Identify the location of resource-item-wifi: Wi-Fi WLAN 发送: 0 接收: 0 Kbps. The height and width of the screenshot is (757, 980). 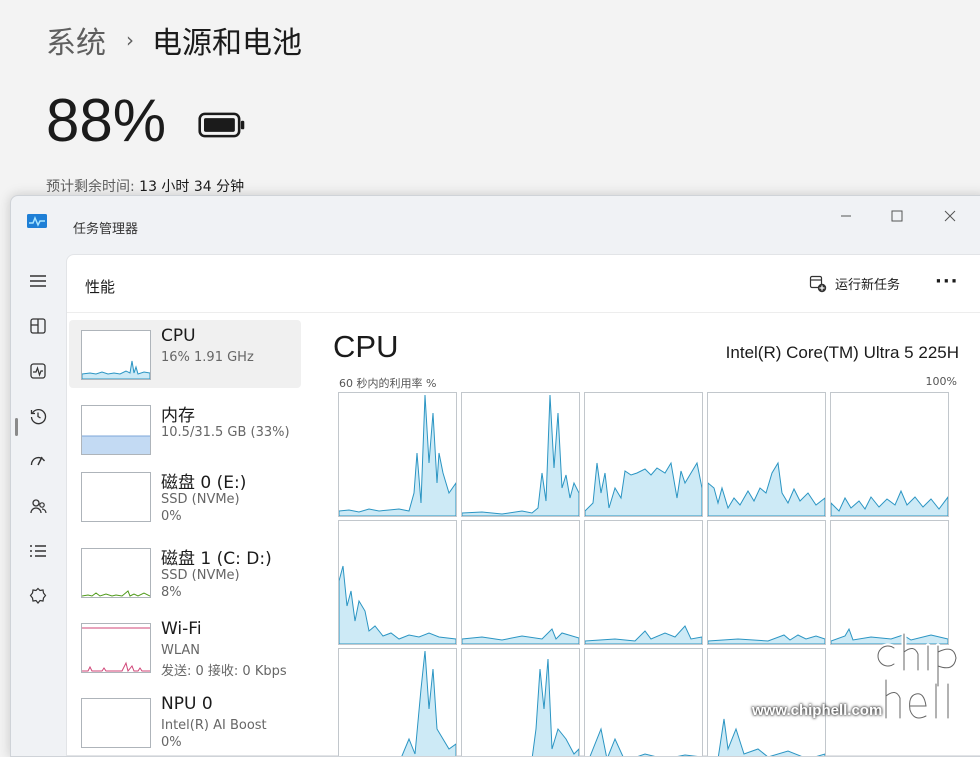
(185, 647).